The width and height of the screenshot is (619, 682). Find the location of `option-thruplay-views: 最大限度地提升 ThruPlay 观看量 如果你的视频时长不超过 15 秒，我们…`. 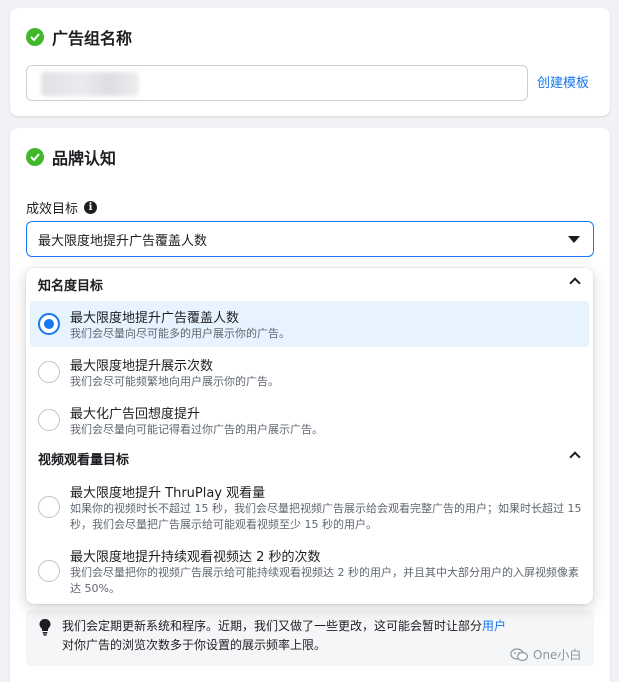

option-thruplay-views: 最大限度地提升 ThruPlay 观看量 如果你的视频时长不超过 15 秒，我们… is located at coordinates (309, 506).